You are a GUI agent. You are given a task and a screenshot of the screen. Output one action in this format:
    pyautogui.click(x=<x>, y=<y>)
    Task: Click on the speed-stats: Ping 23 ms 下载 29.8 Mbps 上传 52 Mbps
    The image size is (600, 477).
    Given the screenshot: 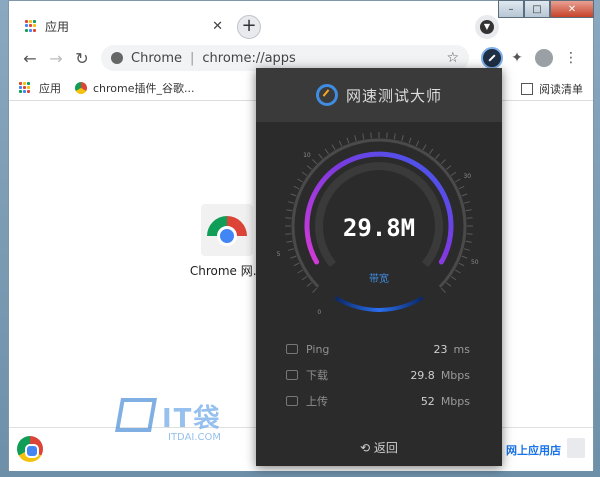 What is the action you would take?
    pyautogui.click(x=379, y=375)
    